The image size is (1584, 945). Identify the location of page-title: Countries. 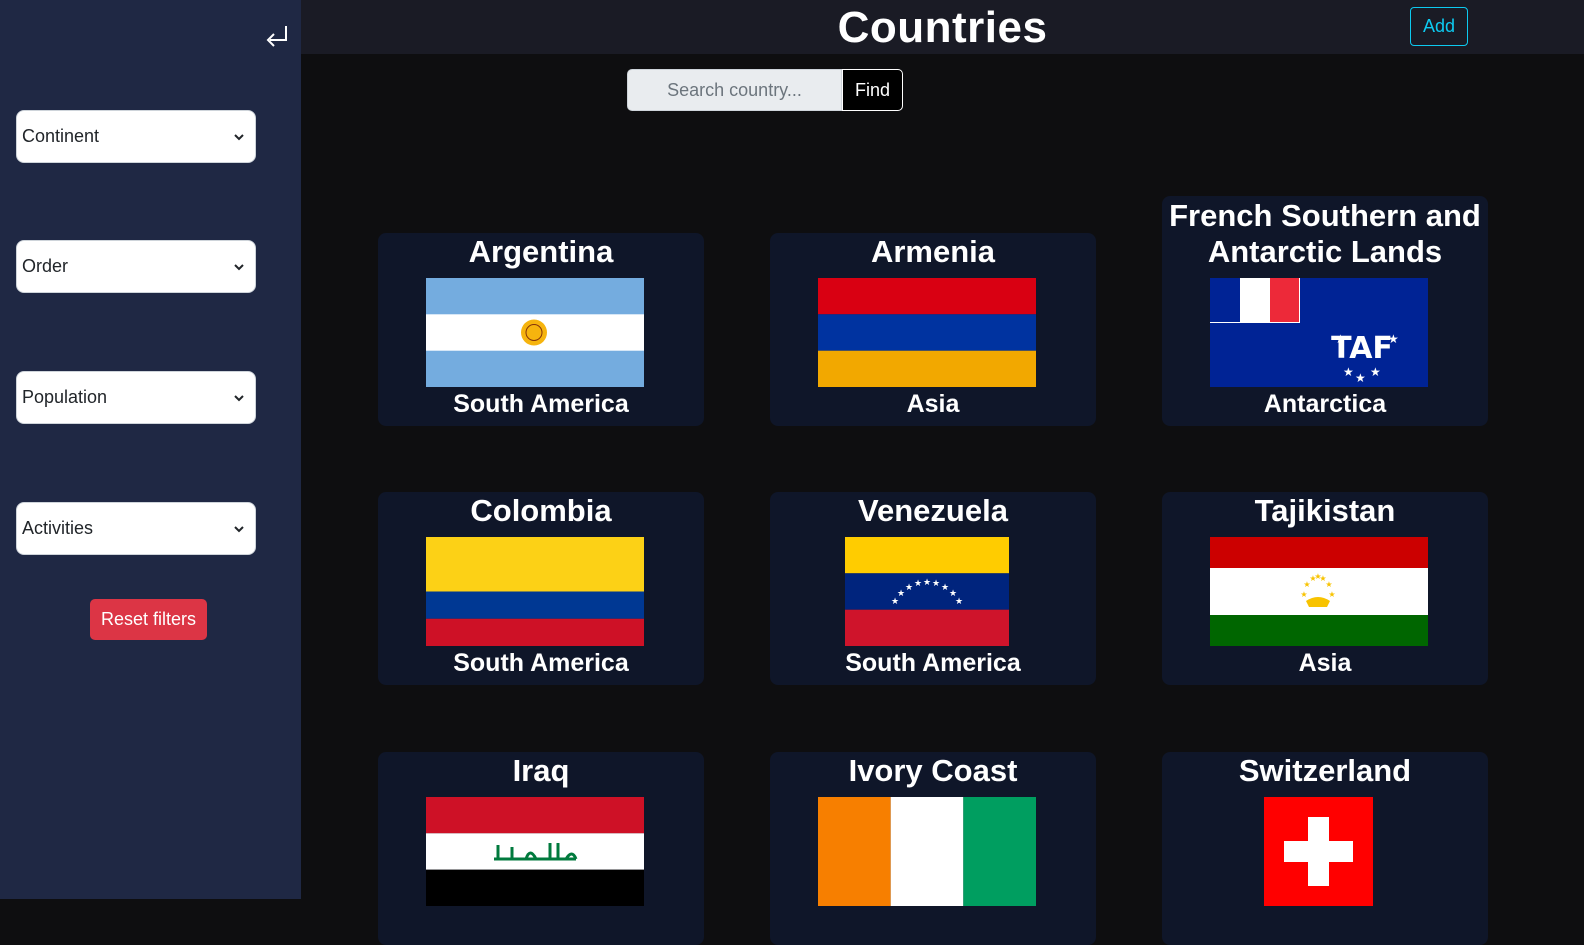
(942, 27).